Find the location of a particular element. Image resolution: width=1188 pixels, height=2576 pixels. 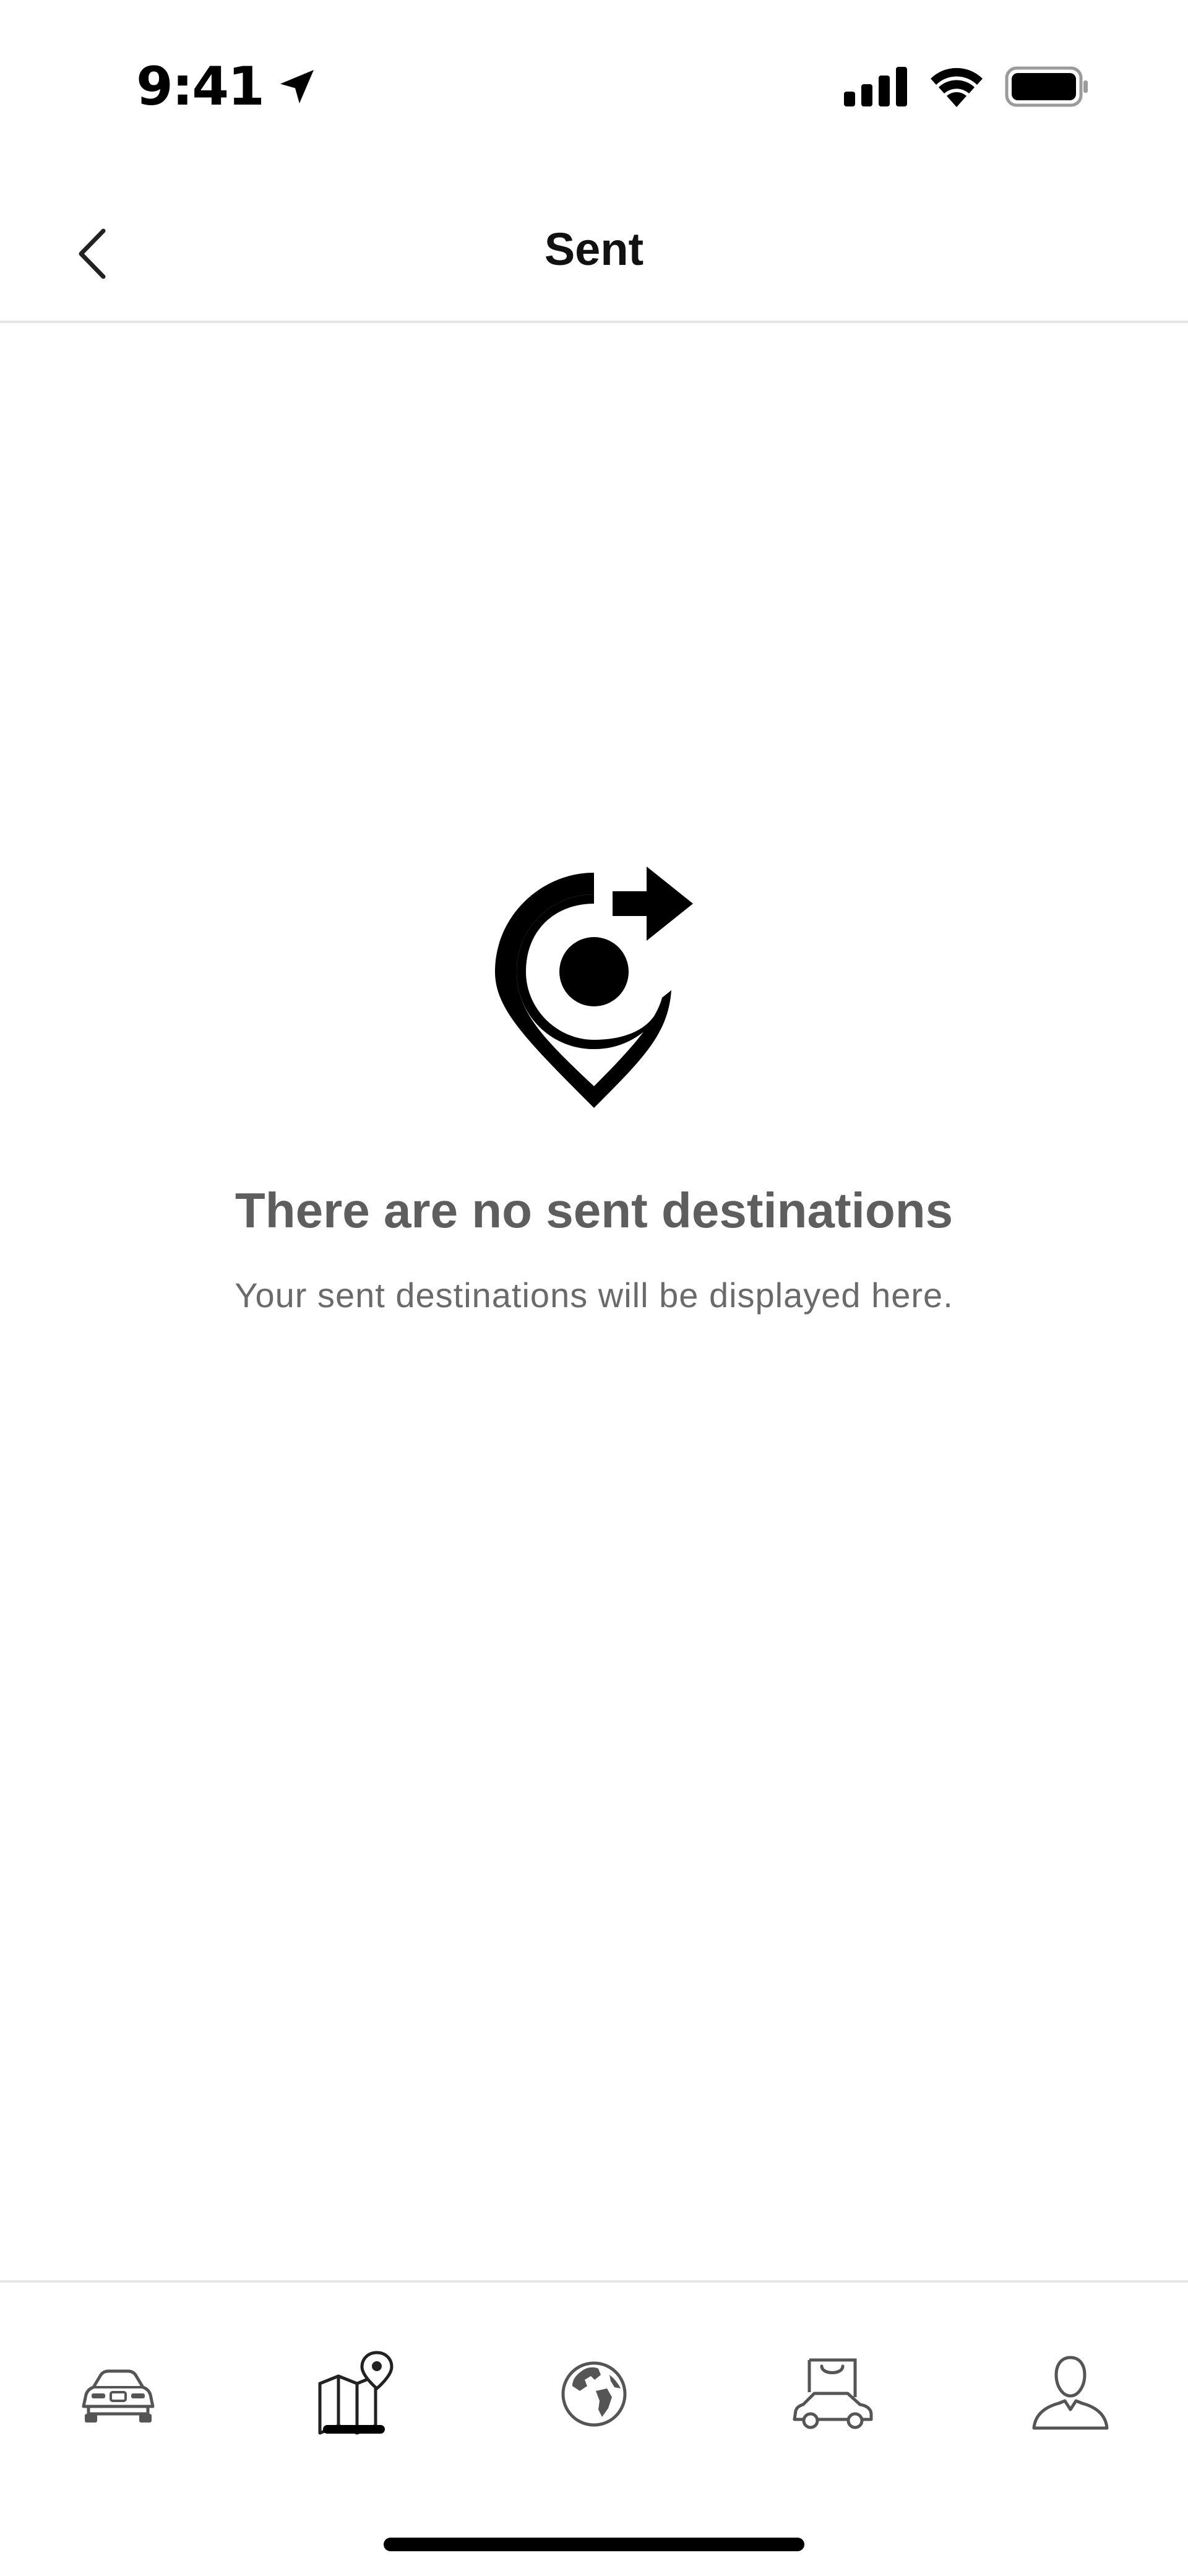

battery-icon is located at coordinates (1046, 86).